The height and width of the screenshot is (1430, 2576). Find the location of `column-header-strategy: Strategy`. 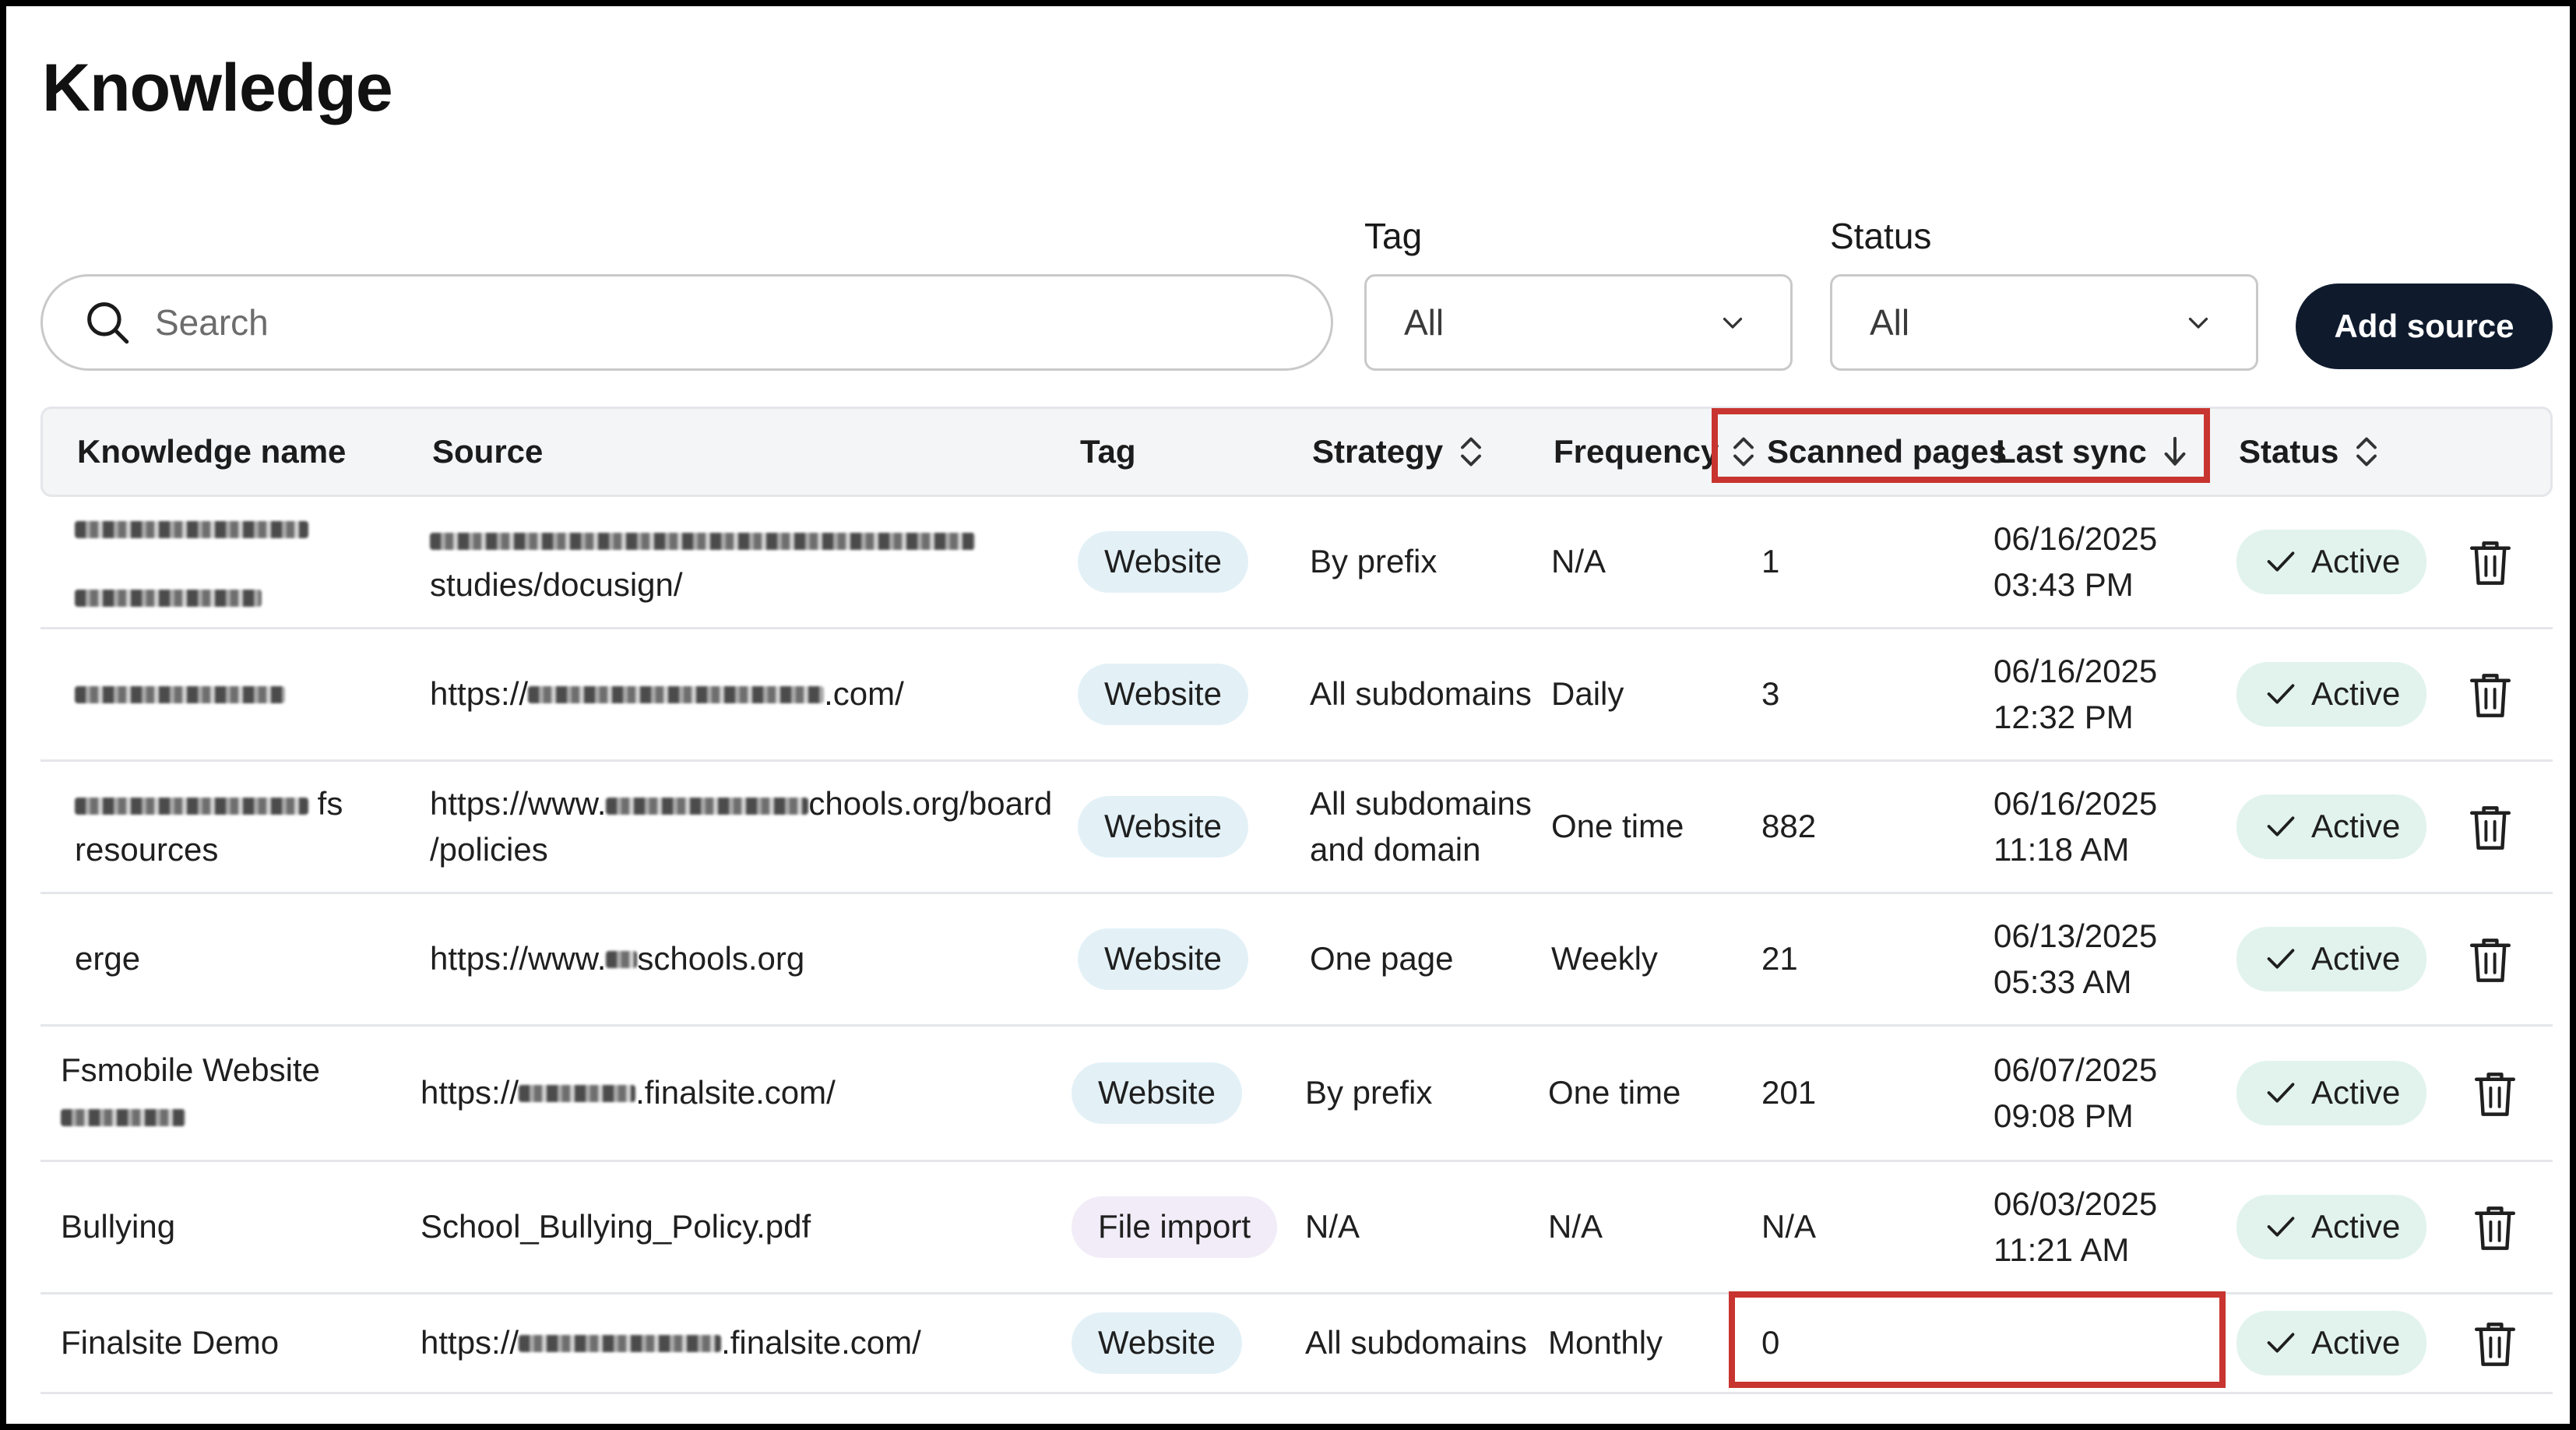

column-header-strategy: Strategy is located at coordinates (1398, 452).